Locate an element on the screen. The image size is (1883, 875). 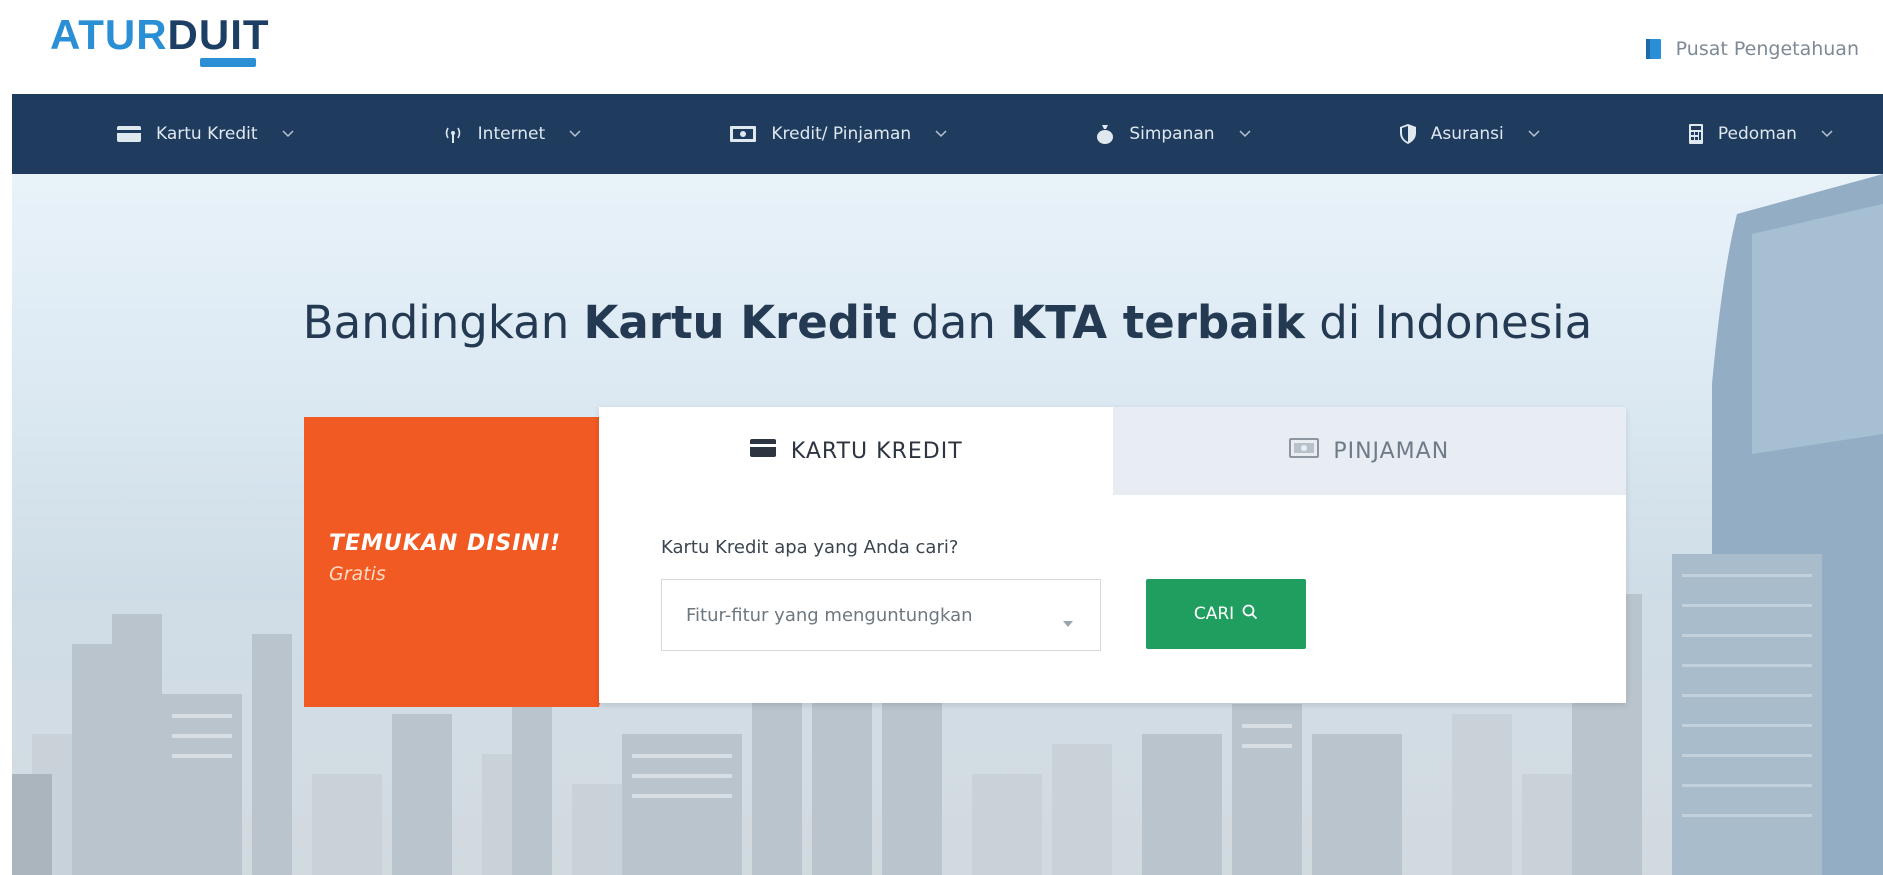
nav-item-label: Kartu Kredit is located at coordinates (207, 134).